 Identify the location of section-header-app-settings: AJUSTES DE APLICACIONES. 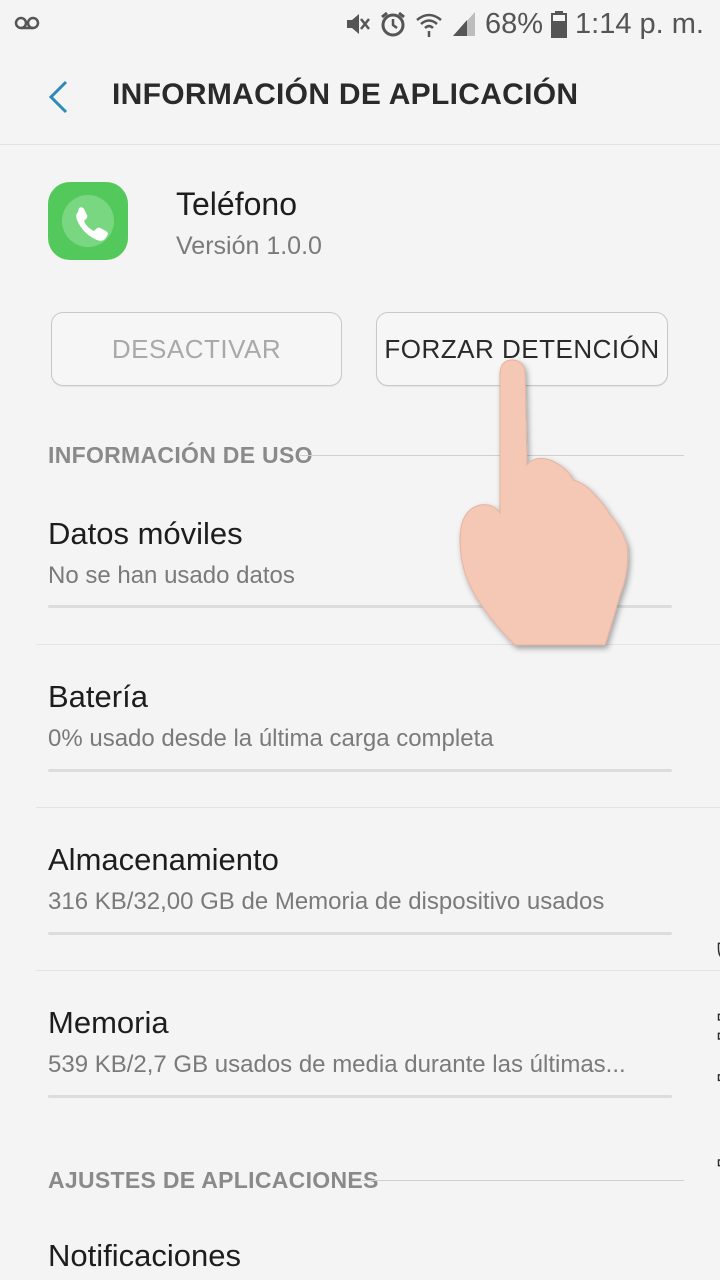
(213, 1180).